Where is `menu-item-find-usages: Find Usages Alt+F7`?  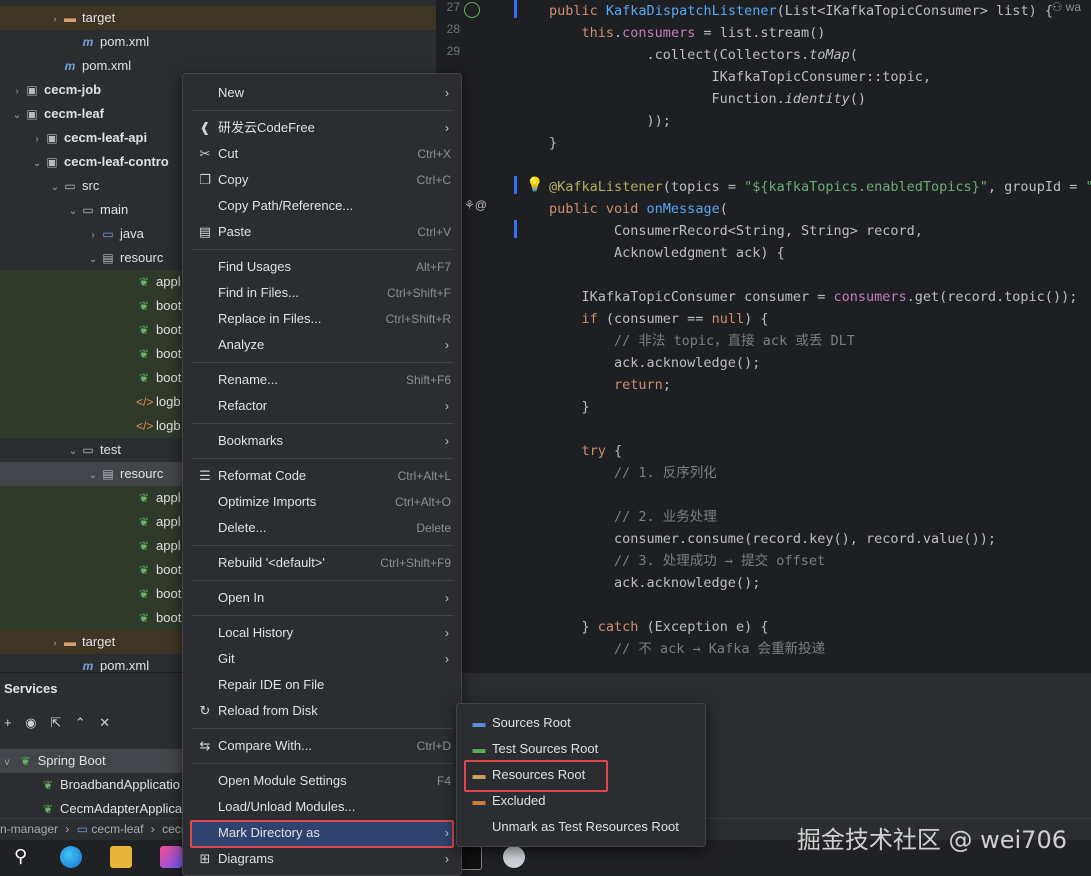
menu-item-find-usages: Find Usages Alt+F7 is located at coordinates (322, 267).